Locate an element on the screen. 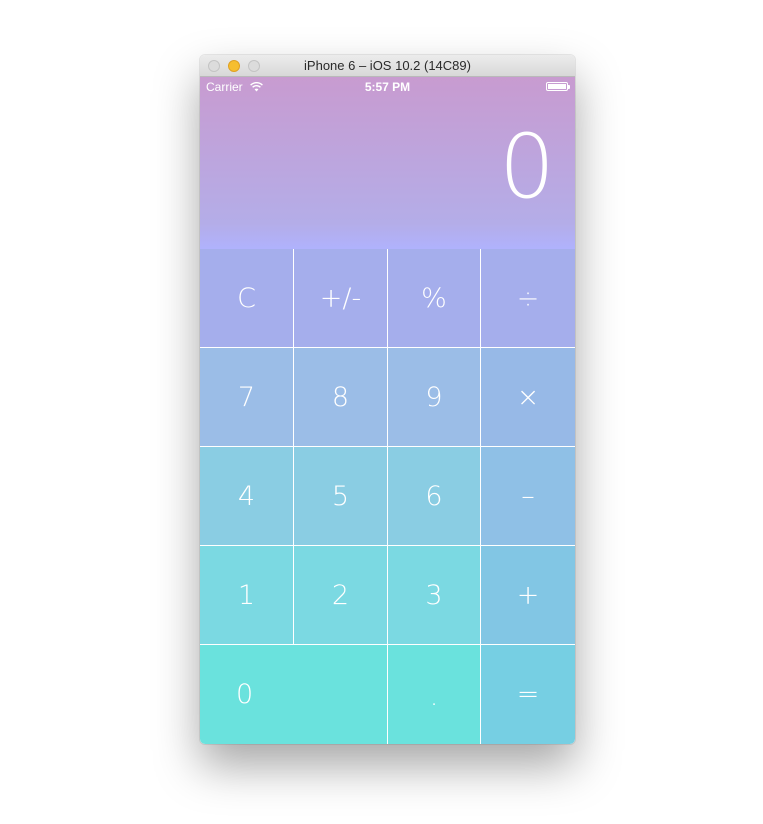 This screenshot has height=824, width=763. sign-toggle-button: +/- is located at coordinates (340, 298).